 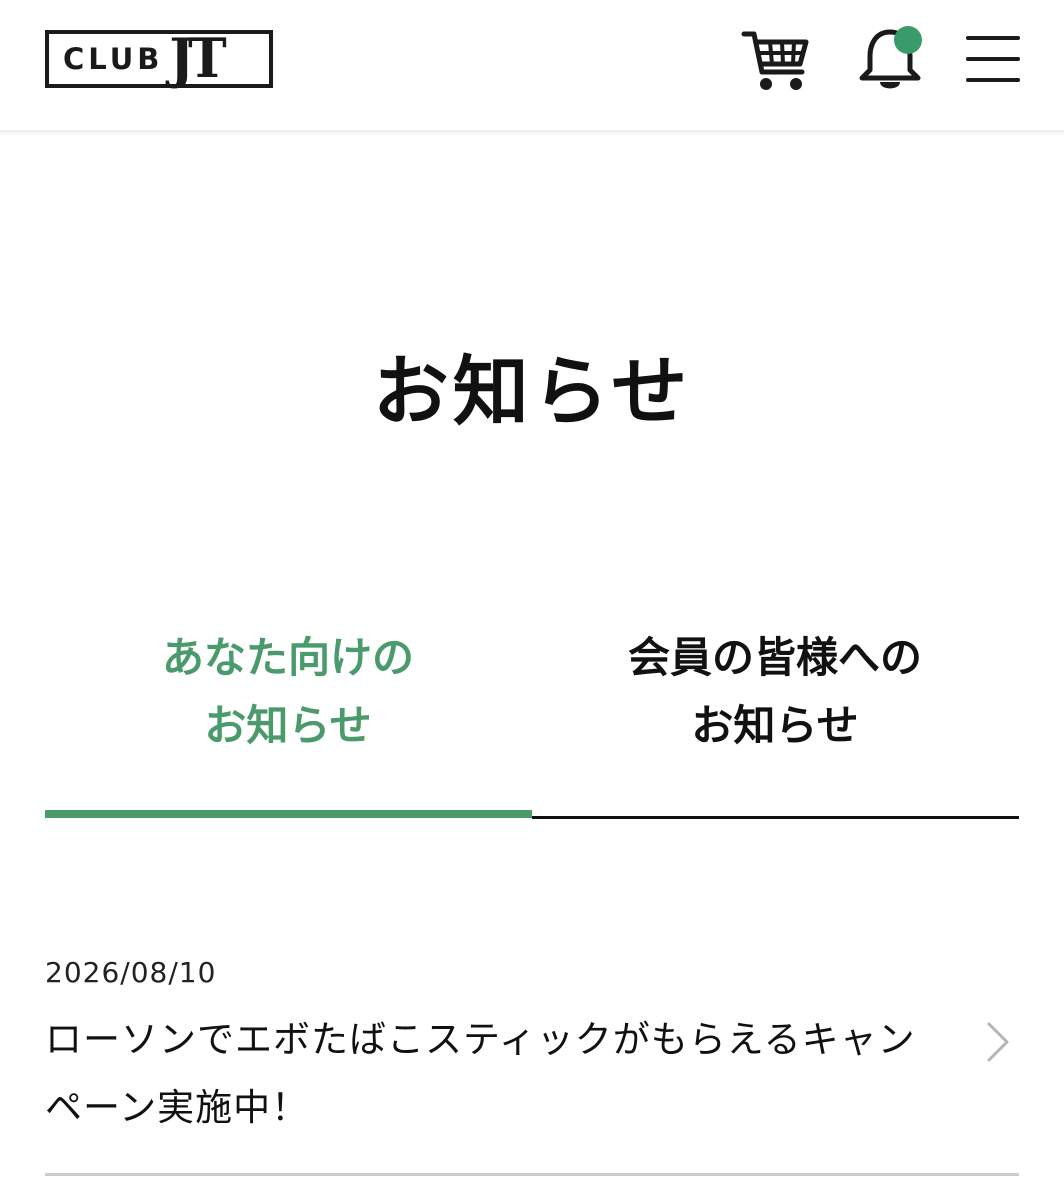 What do you see at coordinates (532, 65) in the screenshot?
I see `app-header: CLUB JT` at bounding box center [532, 65].